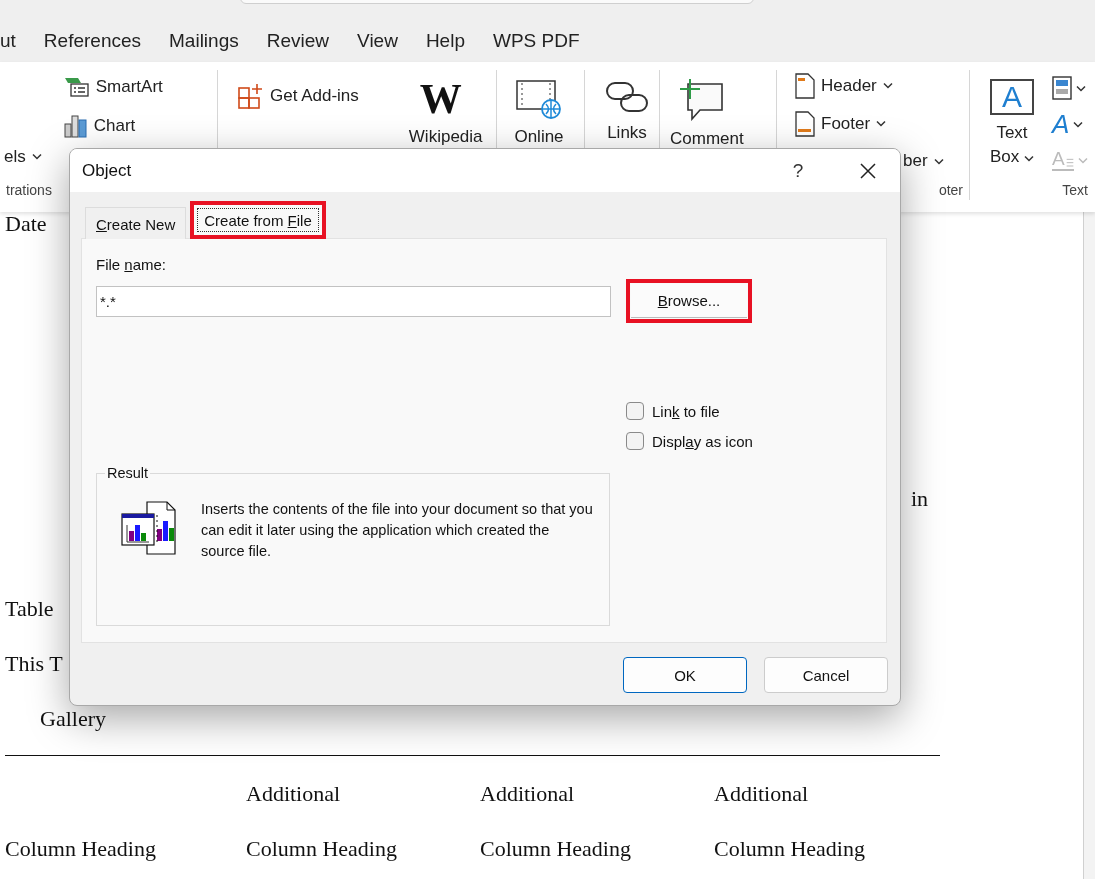 The height and width of the screenshot is (879, 1095). What do you see at coordinates (397, 530) in the screenshot?
I see `result-description: Inserts the contents of the file into your document so that you can edit it later using the application which created the source file.` at bounding box center [397, 530].